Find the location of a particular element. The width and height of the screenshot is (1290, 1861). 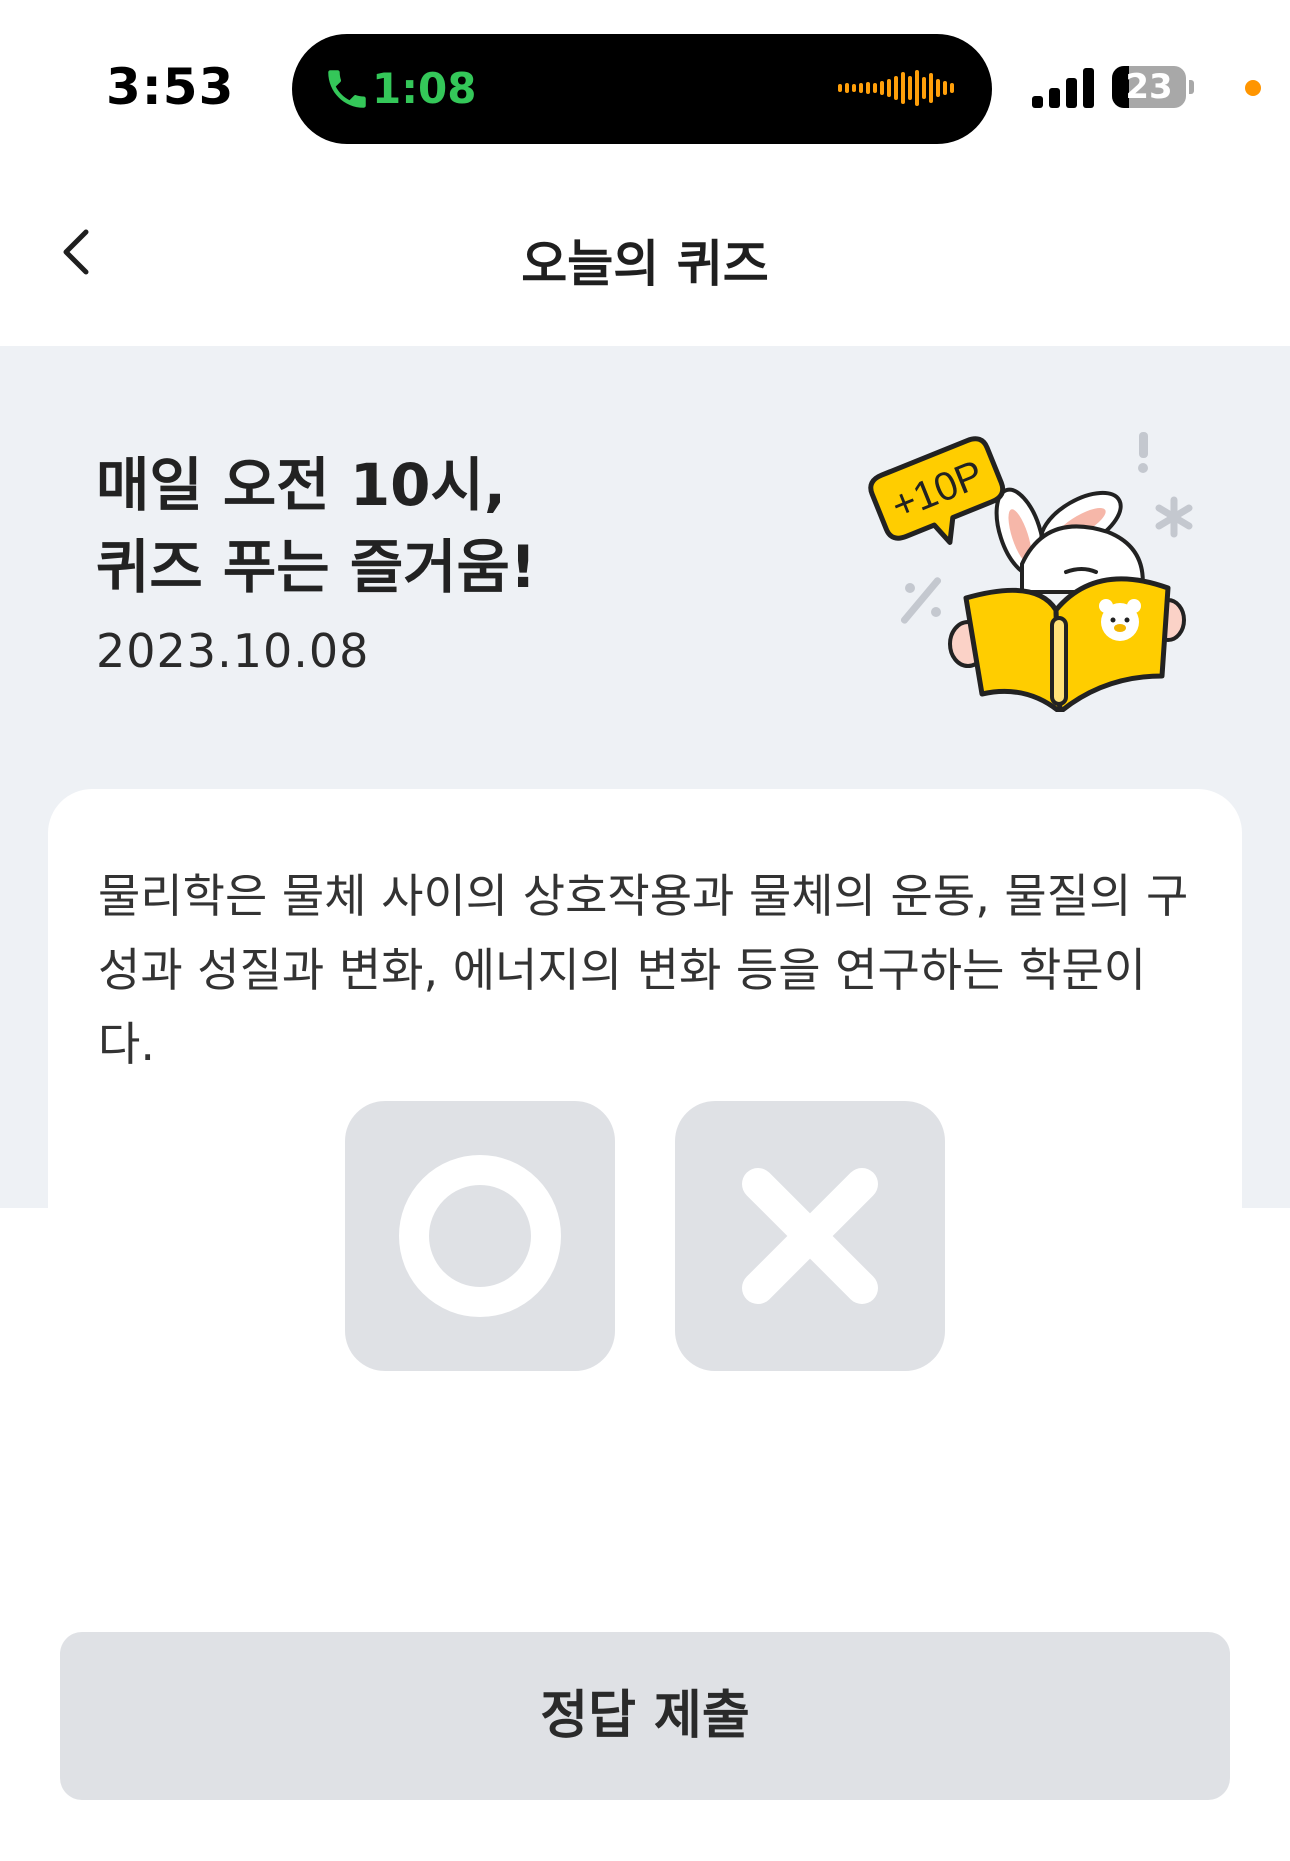

battery-icon: 23 is located at coordinates (1153, 87).